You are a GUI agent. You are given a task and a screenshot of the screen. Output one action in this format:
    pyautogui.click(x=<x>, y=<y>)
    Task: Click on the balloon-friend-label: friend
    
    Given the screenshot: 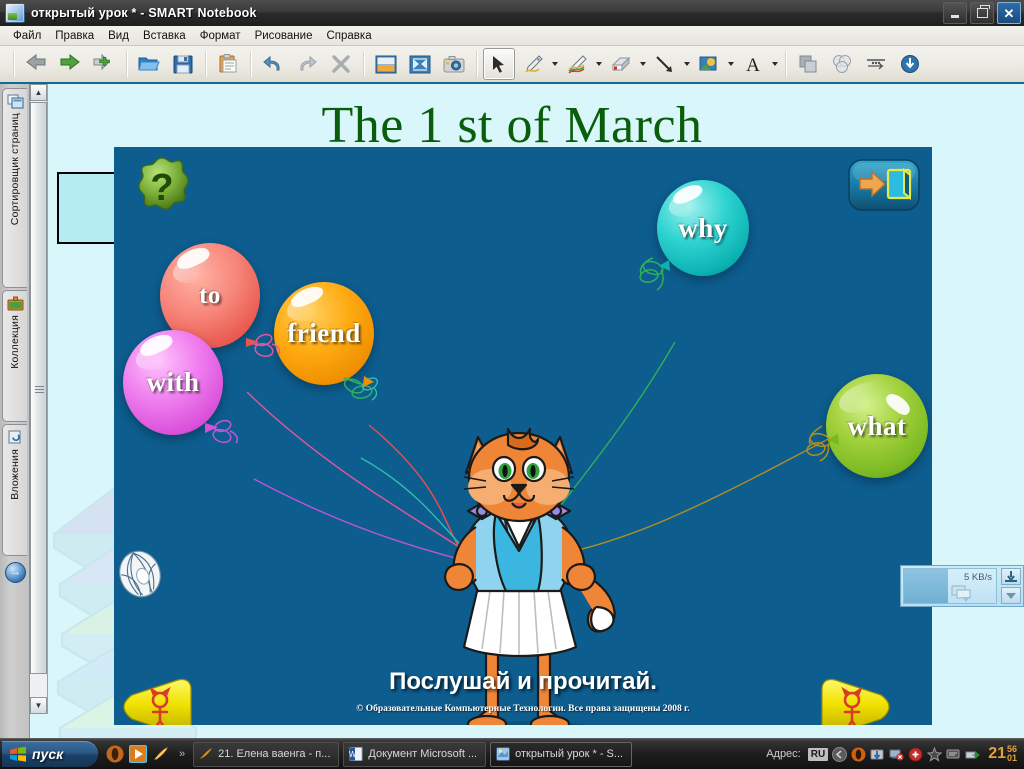 What is the action you would take?
    pyautogui.click(x=324, y=333)
    